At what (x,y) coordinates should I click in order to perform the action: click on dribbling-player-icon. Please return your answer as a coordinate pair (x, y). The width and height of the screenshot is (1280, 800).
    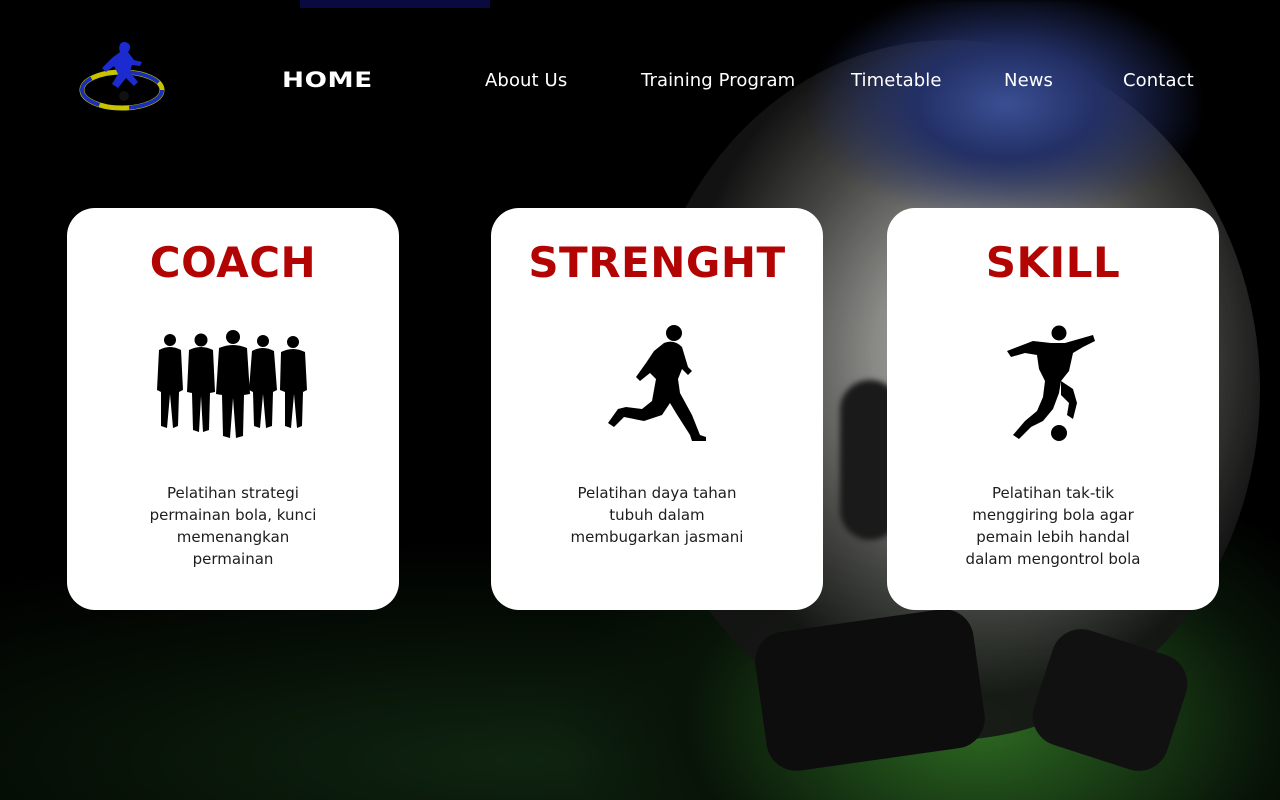
    Looking at the image, I should click on (1053, 385).